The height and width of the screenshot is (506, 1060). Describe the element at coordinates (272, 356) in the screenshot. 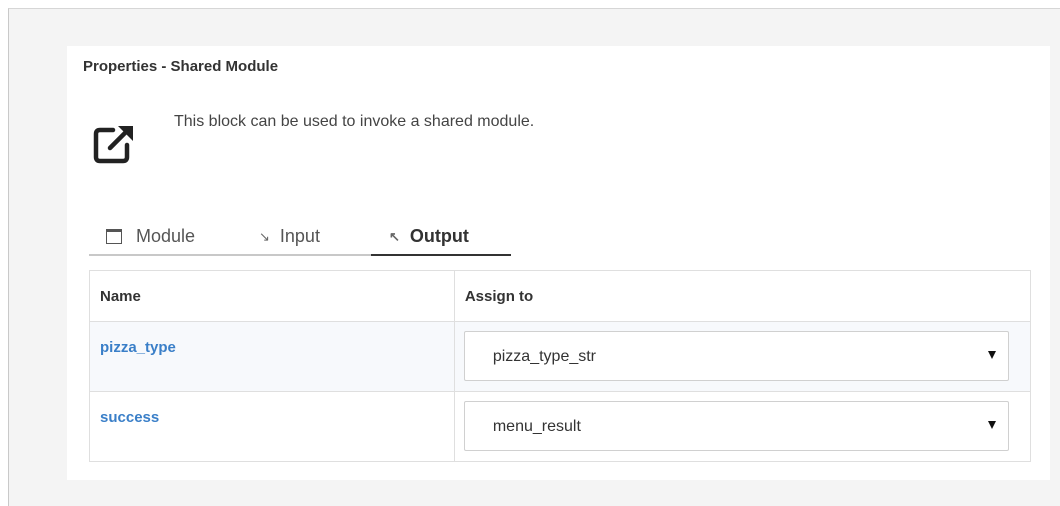

I see `name-cell: pizza_type` at that location.